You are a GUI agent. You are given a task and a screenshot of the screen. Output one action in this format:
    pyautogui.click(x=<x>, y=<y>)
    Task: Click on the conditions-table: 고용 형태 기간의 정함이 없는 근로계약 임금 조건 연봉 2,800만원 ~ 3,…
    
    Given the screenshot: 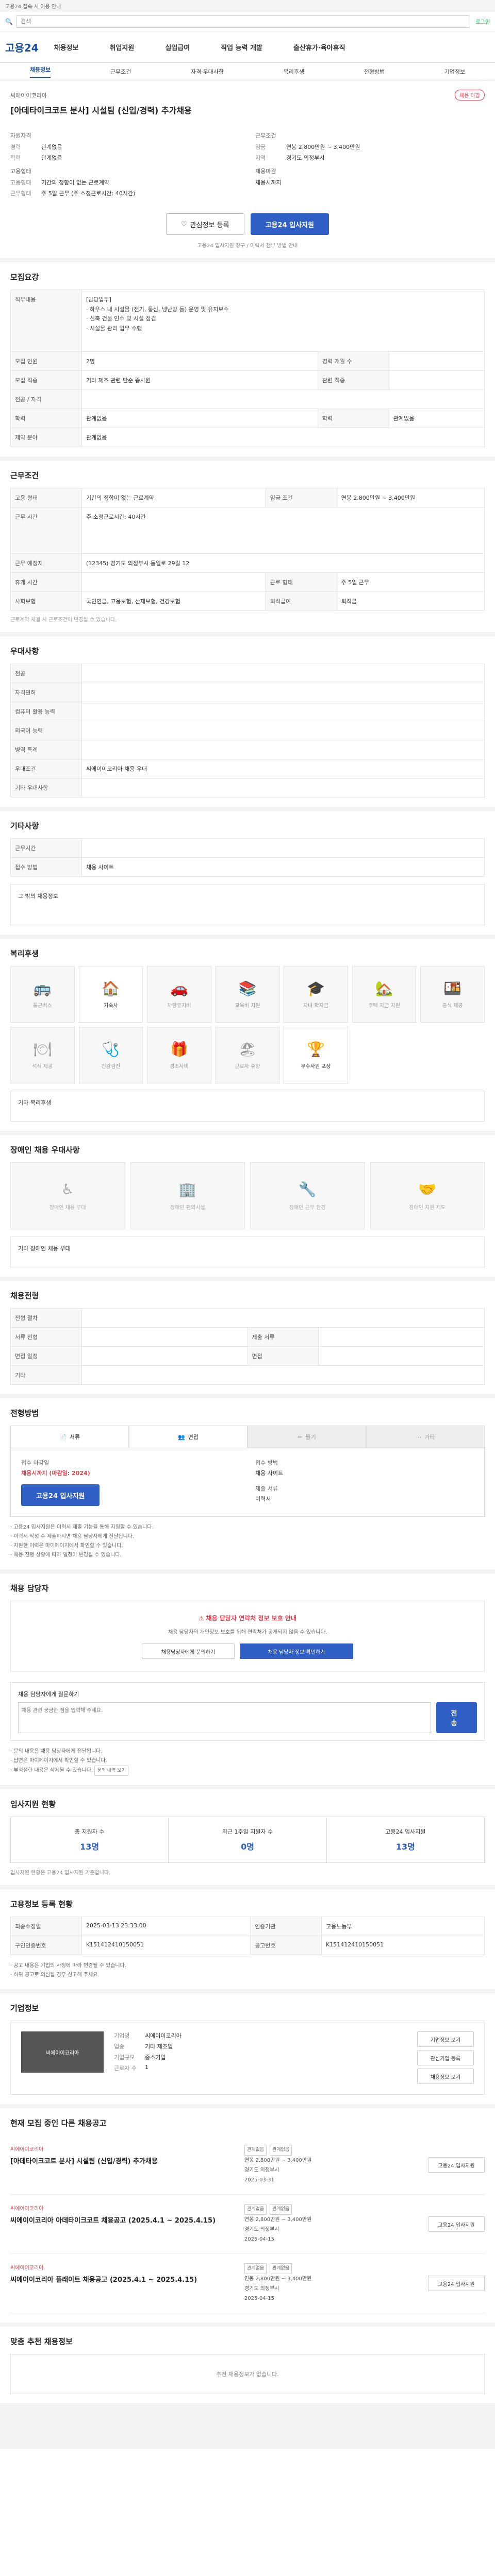 What is the action you would take?
    pyautogui.click(x=247, y=549)
    